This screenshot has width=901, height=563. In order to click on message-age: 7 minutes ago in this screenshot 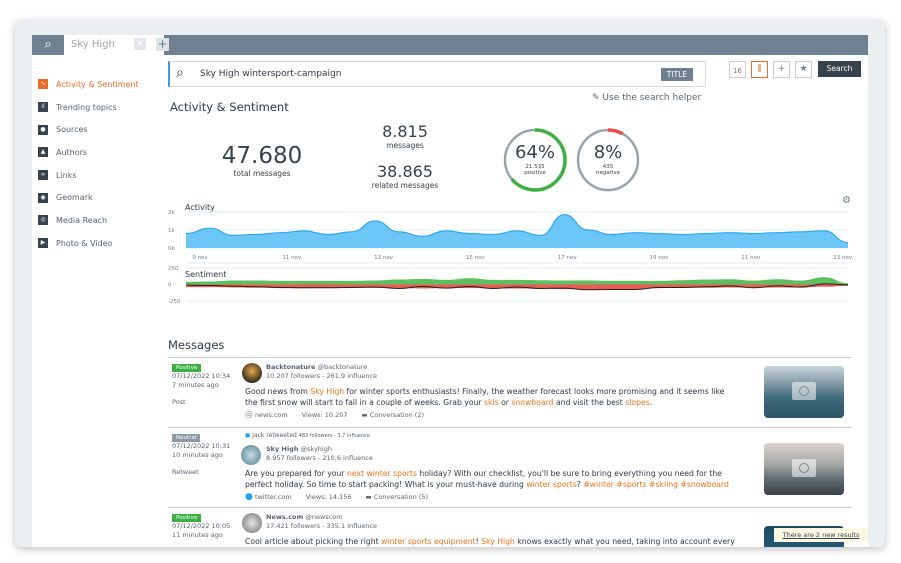, I will do `click(195, 385)`.